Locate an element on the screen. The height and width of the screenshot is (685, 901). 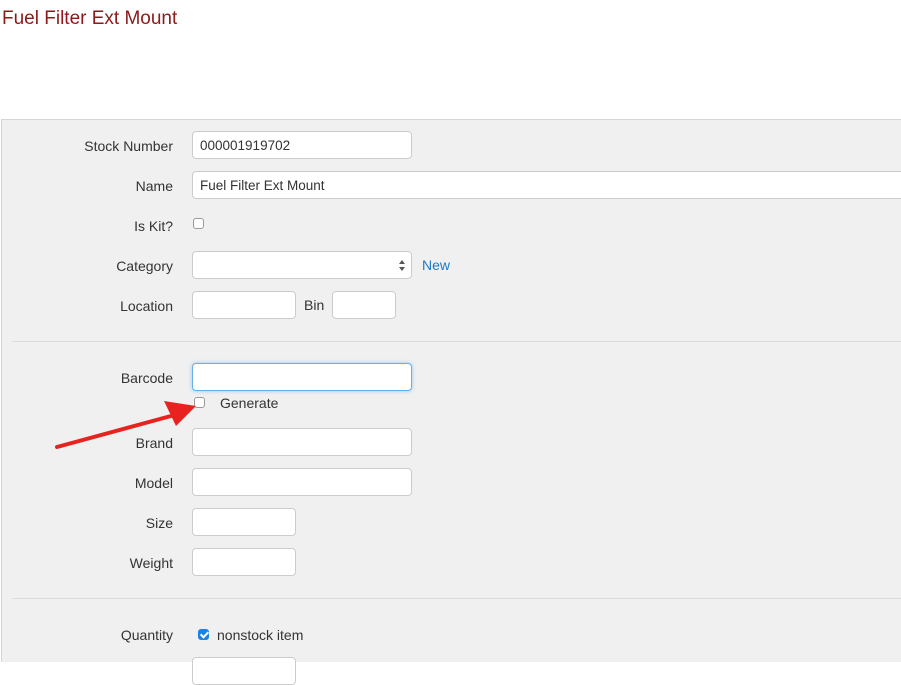
nonstock-item-label: nonstock item is located at coordinates (260, 635).